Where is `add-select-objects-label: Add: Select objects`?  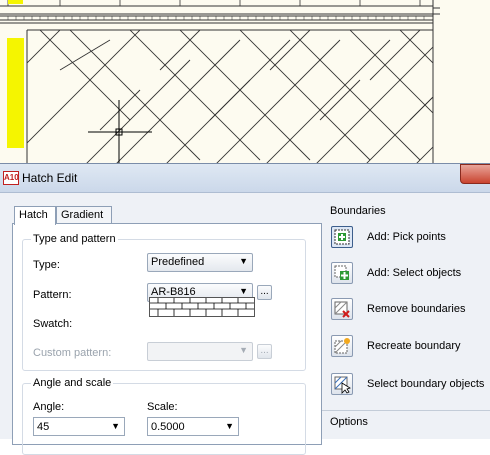
add-select-objects-label: Add: Select objects is located at coordinates (414, 273).